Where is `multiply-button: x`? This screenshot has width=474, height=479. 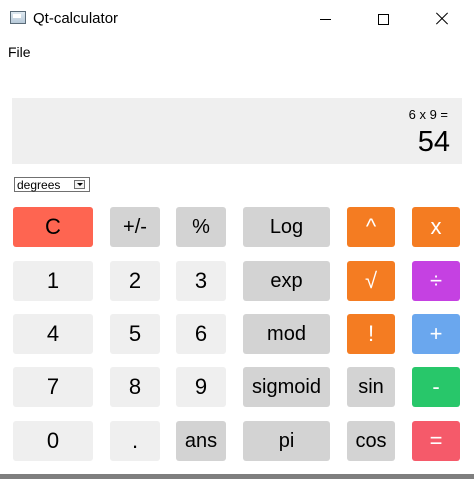
multiply-button: x is located at coordinates (436, 227).